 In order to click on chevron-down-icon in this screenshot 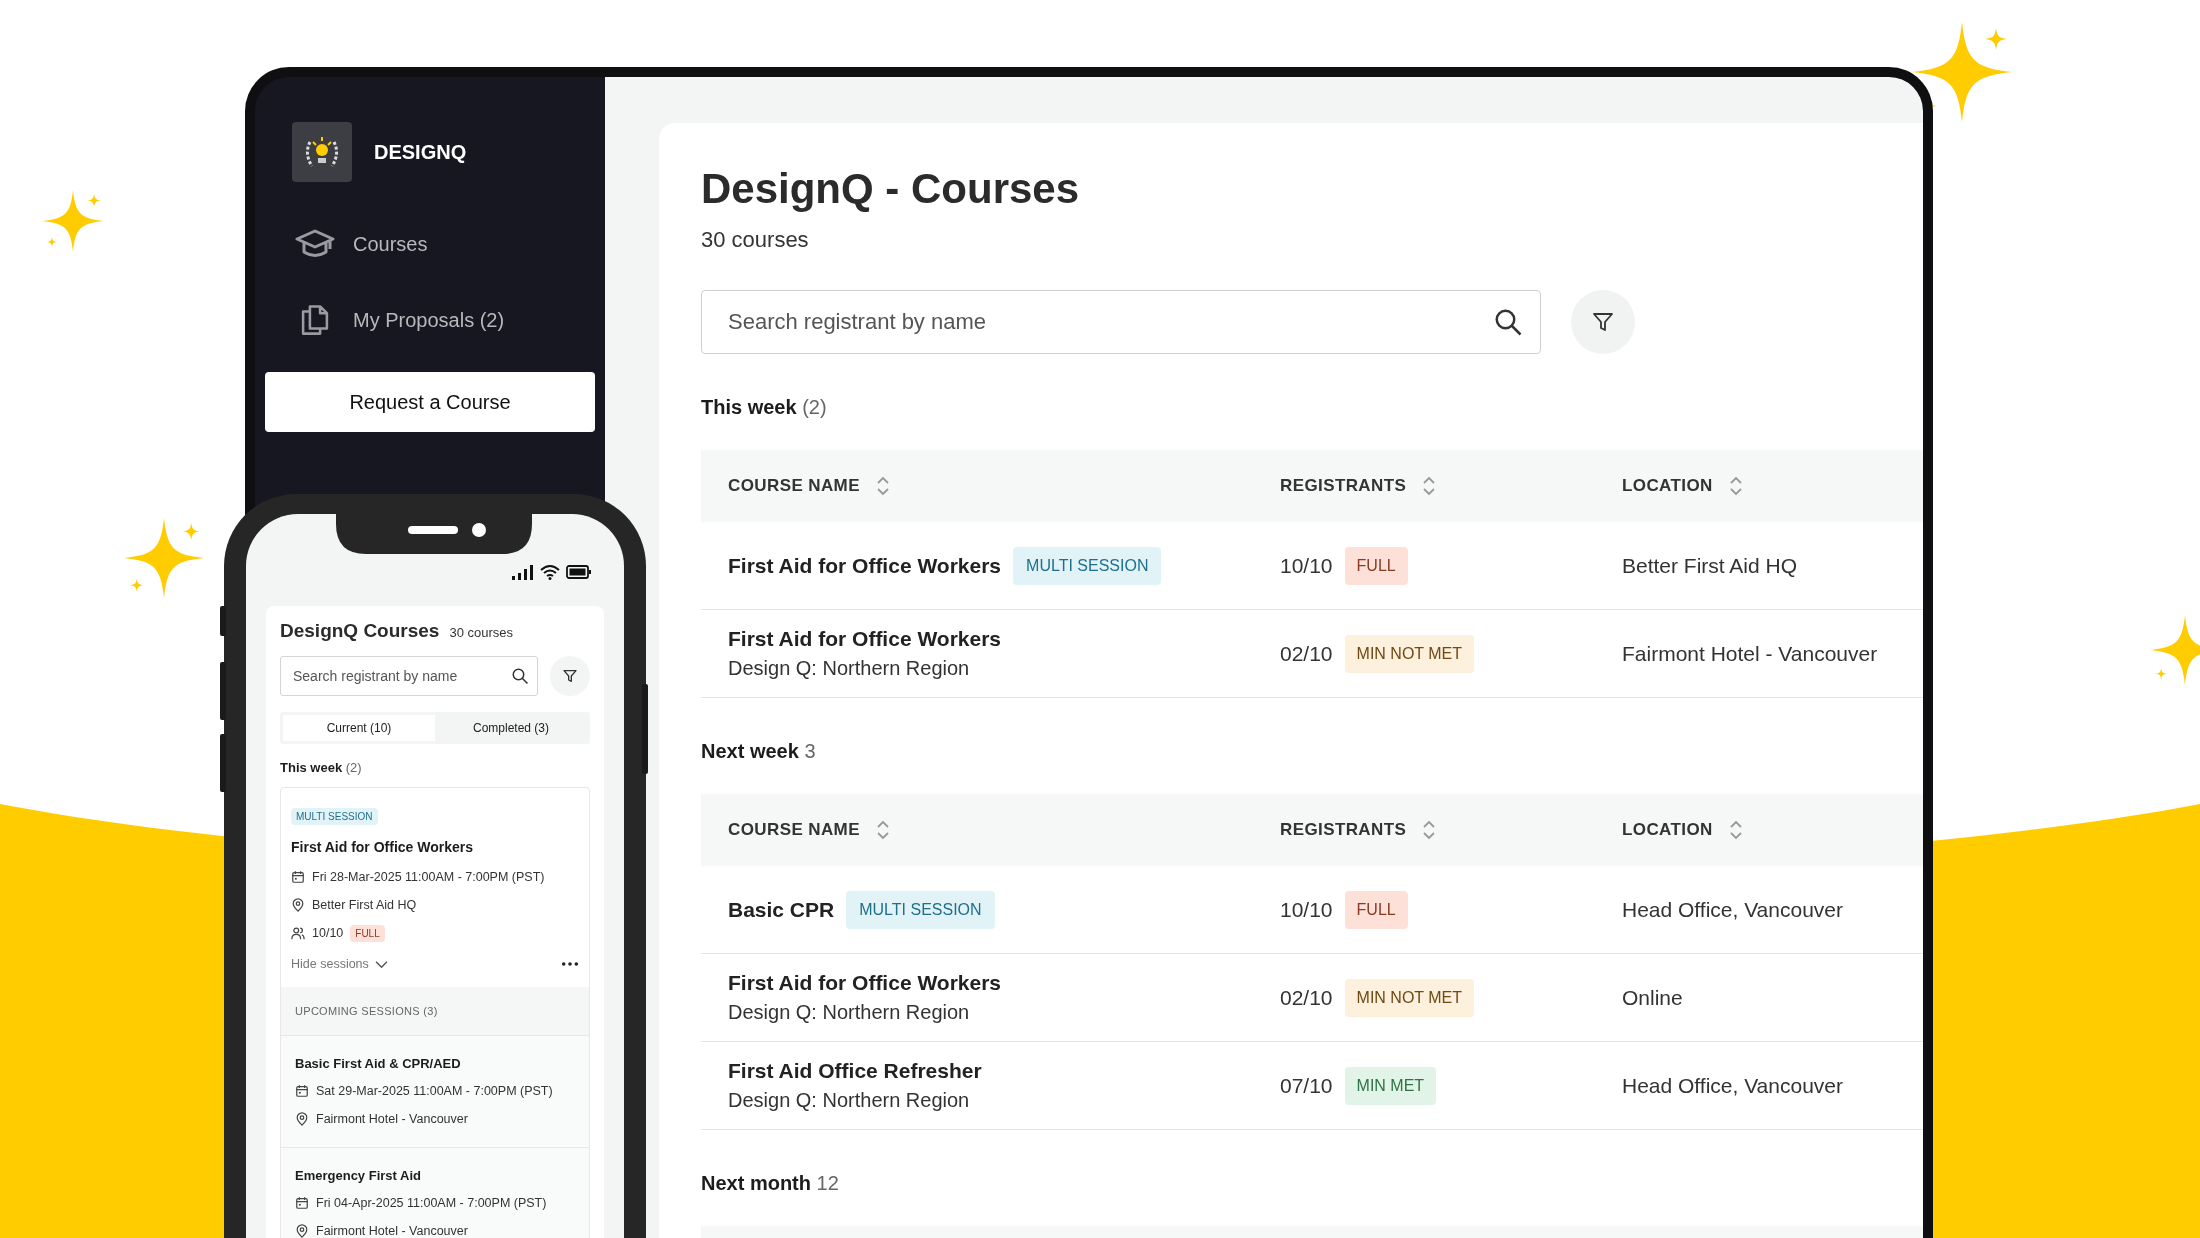, I will do `click(381, 964)`.